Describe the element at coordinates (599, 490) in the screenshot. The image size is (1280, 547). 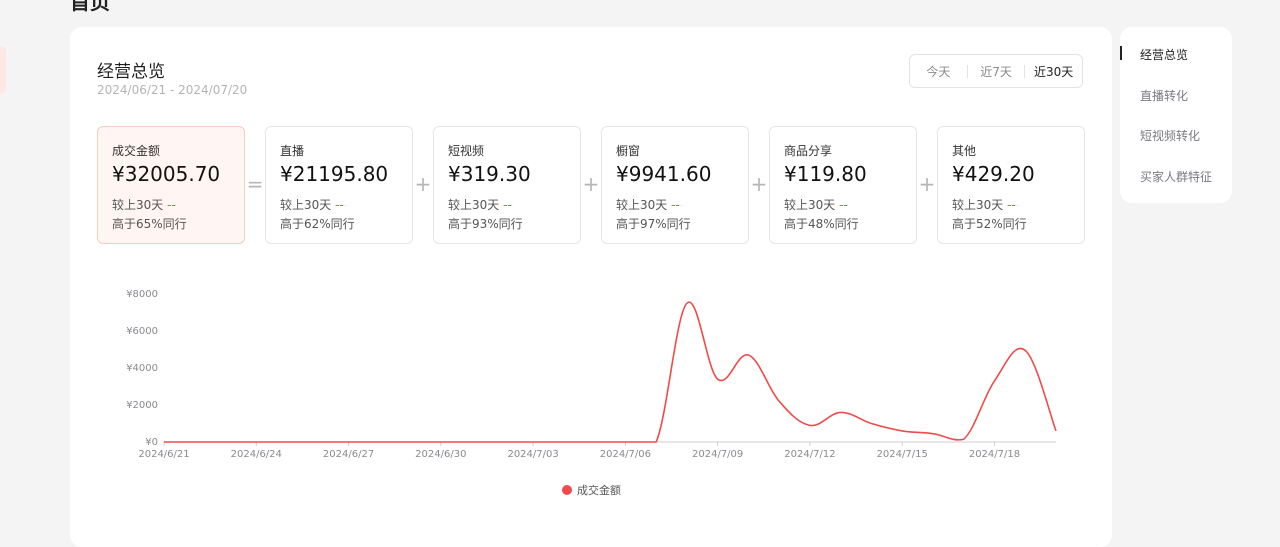
I see `legend-label: 成交金额` at that location.